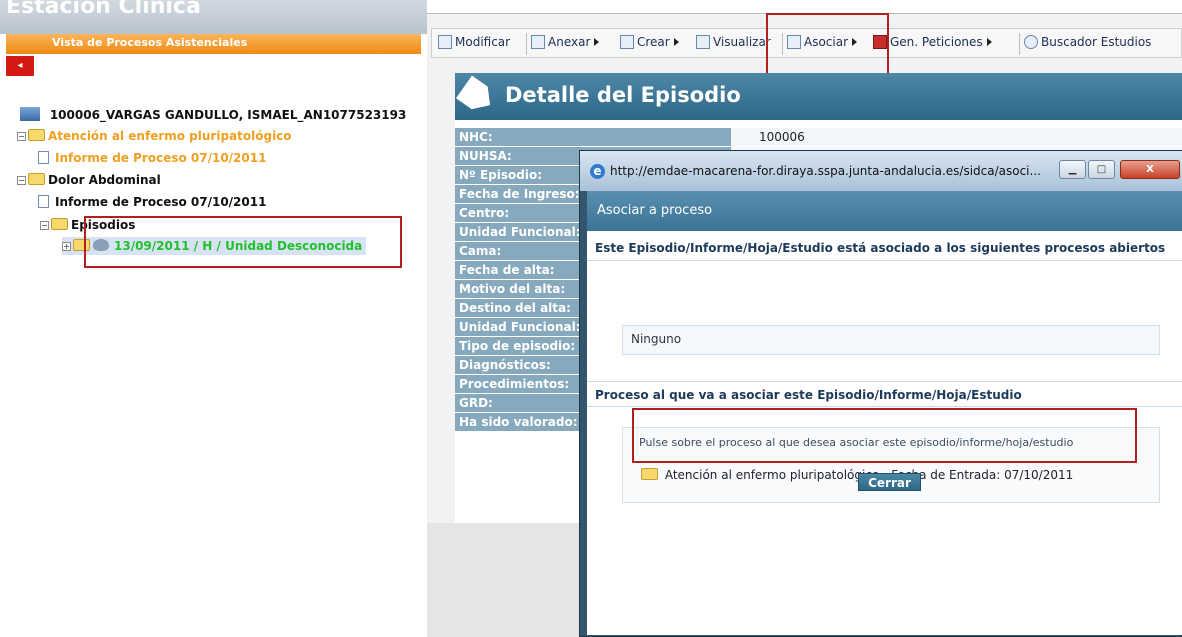 This screenshot has height=637, width=1182. I want to click on tree-process-1: − Atención al enfermo pluripatológico, so click(154, 136).